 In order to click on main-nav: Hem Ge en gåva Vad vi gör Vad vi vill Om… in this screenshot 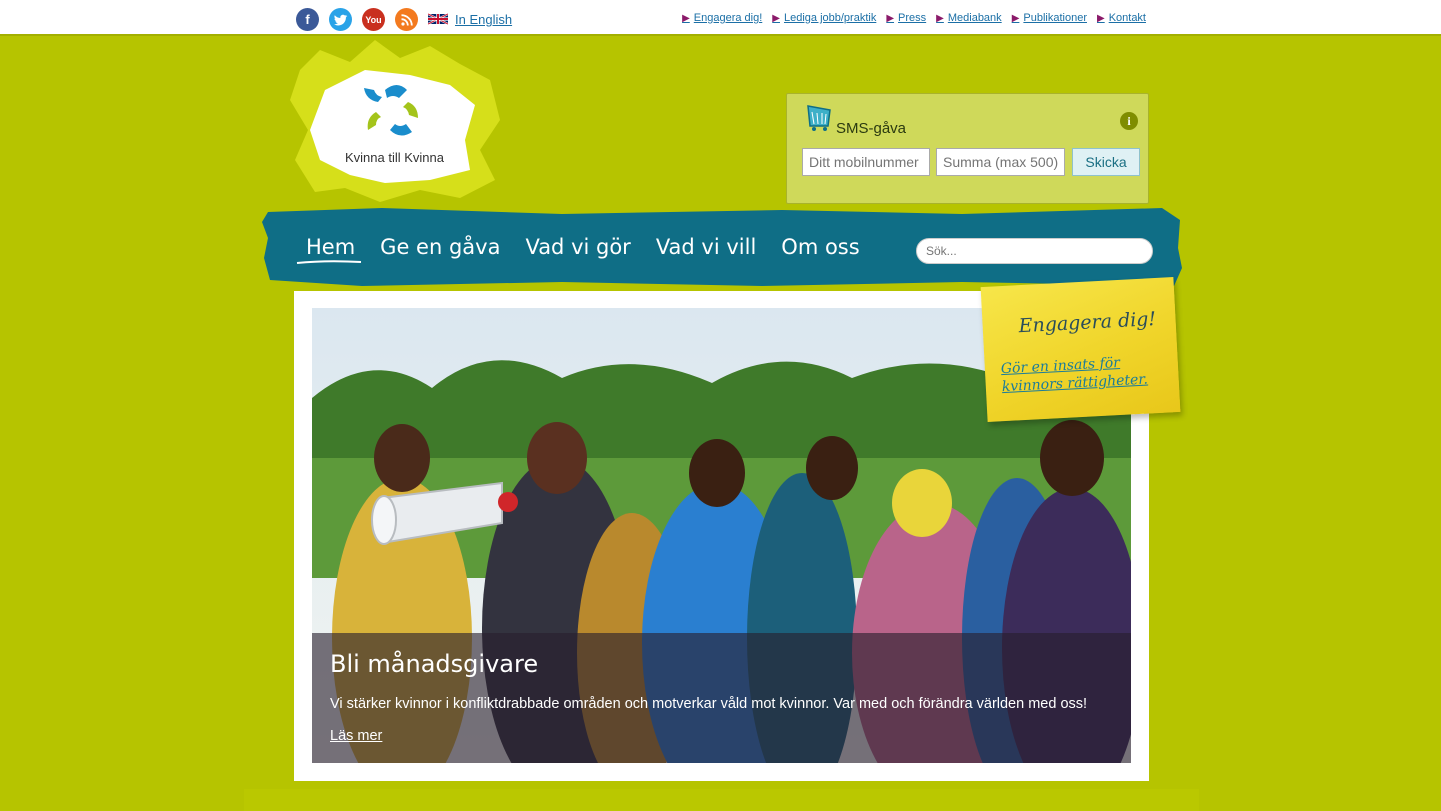, I will do `click(583, 247)`.